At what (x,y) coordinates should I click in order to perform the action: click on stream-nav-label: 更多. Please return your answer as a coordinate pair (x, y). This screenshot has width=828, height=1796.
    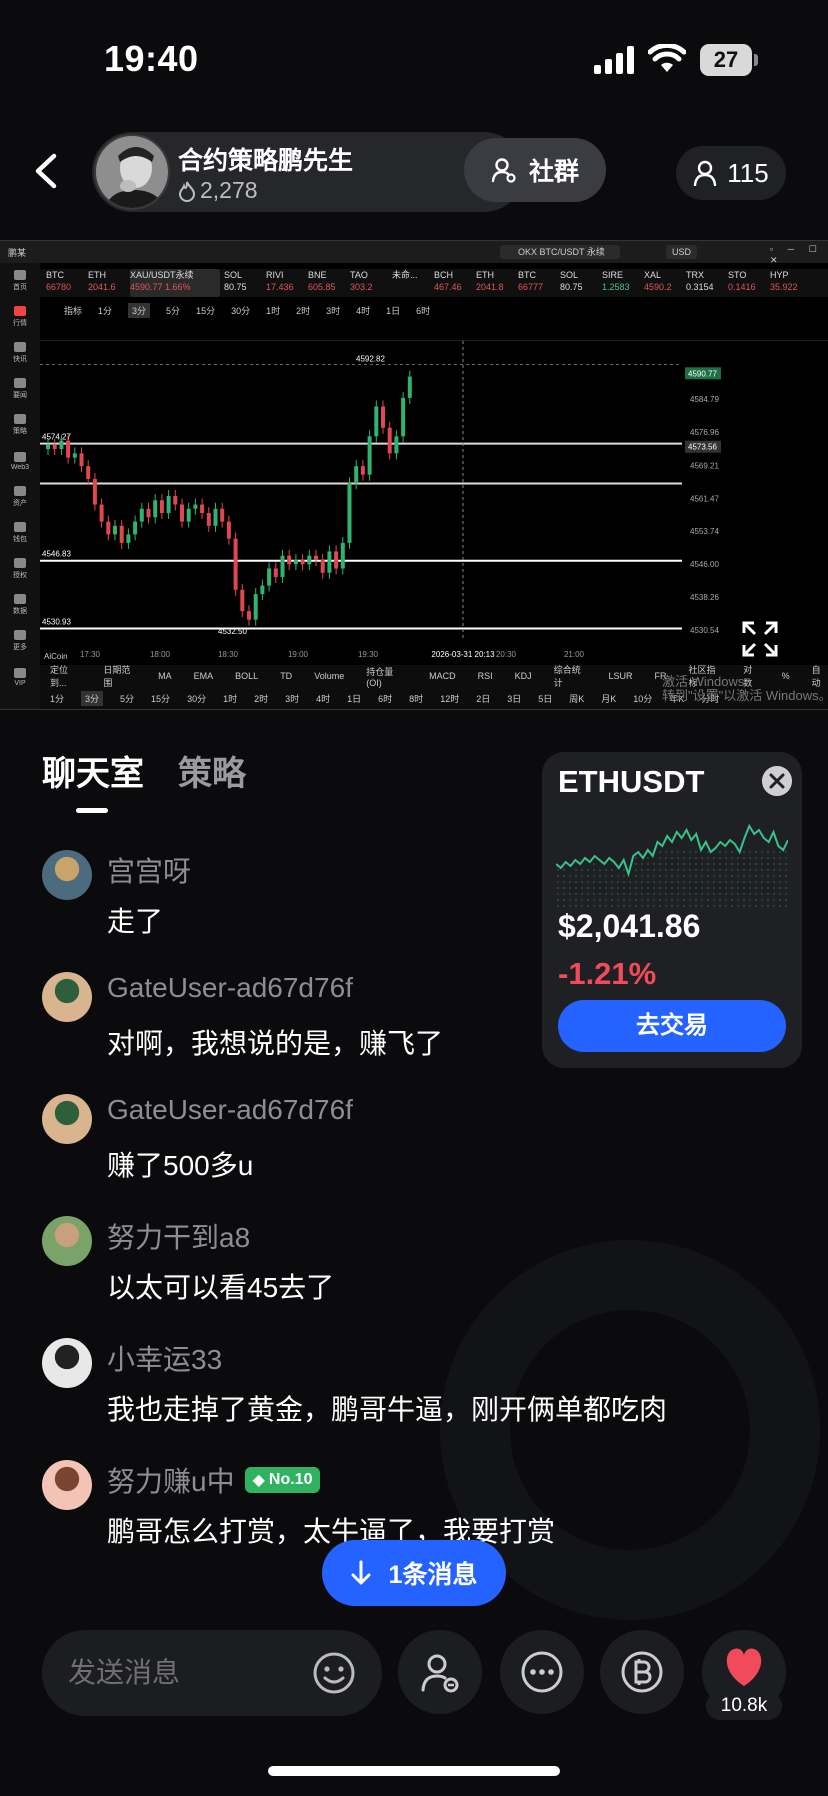
    Looking at the image, I should click on (20, 647).